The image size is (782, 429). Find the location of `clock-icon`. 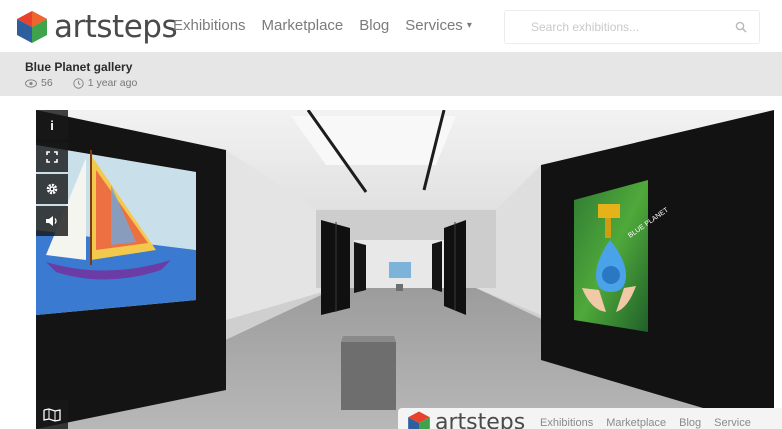

clock-icon is located at coordinates (78, 83).